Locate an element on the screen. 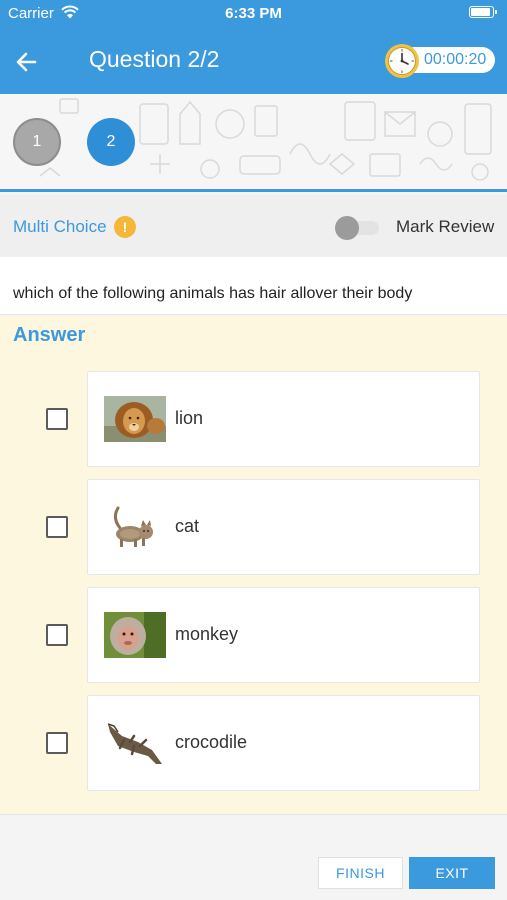  status-bar: Carrier 6:33 PM is located at coordinates (253, 13).